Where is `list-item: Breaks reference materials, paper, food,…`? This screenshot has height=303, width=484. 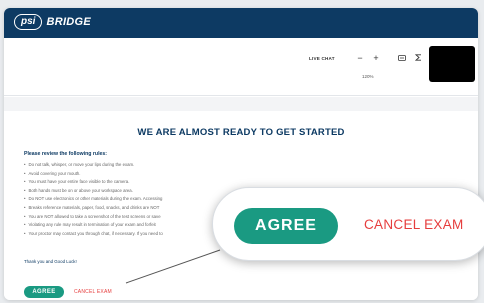
list-item: Breaks reference materials, paper, food,… is located at coordinates (93, 208).